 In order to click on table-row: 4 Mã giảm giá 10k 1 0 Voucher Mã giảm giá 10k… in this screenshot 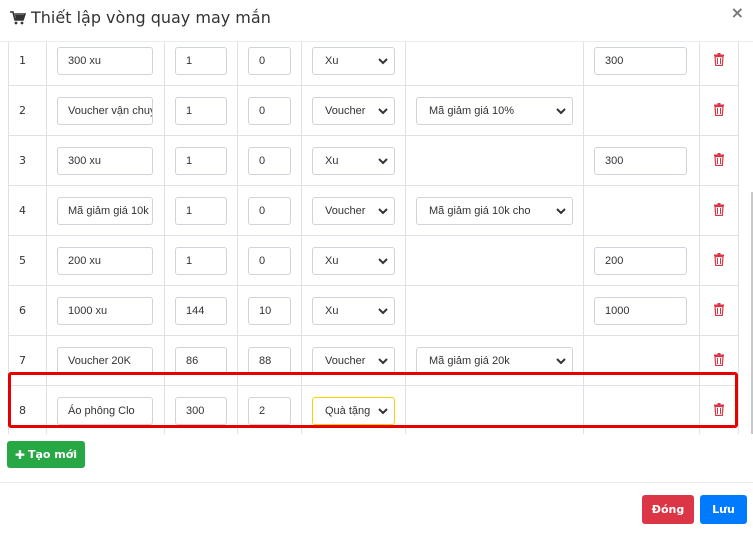, I will do `click(373, 210)`.